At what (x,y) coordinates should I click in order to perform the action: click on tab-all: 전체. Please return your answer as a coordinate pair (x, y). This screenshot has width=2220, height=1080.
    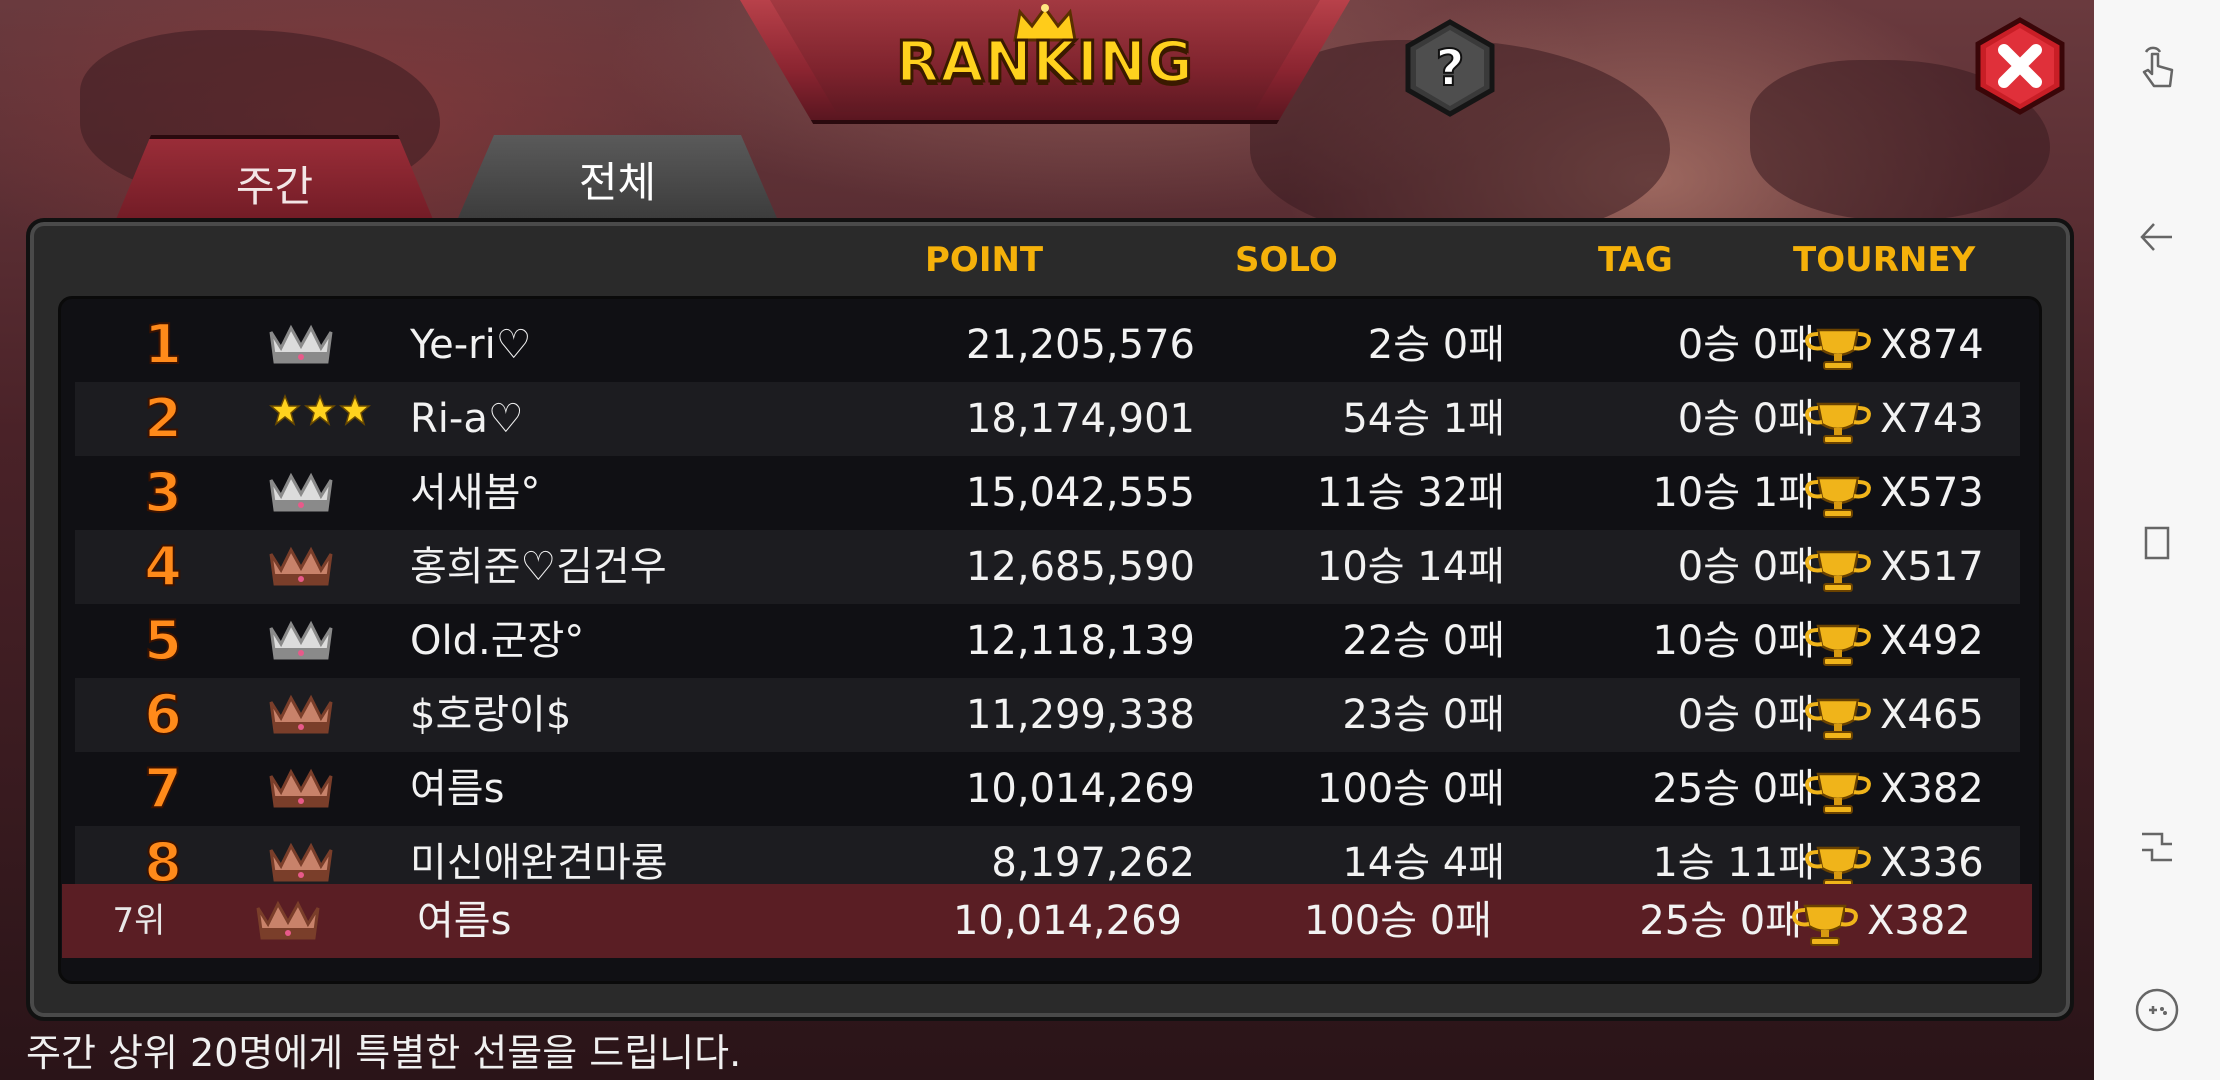
    Looking at the image, I should click on (617, 180).